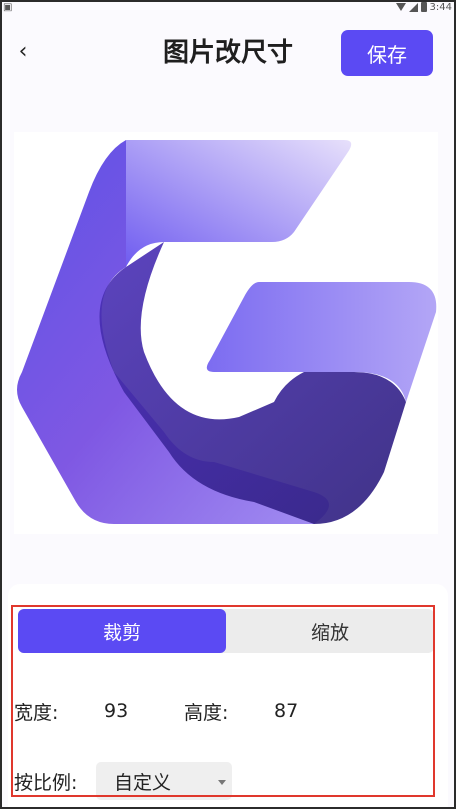 The width and height of the screenshot is (456, 809). What do you see at coordinates (8, 7) in the screenshot?
I see `notification-icon: ▣` at bounding box center [8, 7].